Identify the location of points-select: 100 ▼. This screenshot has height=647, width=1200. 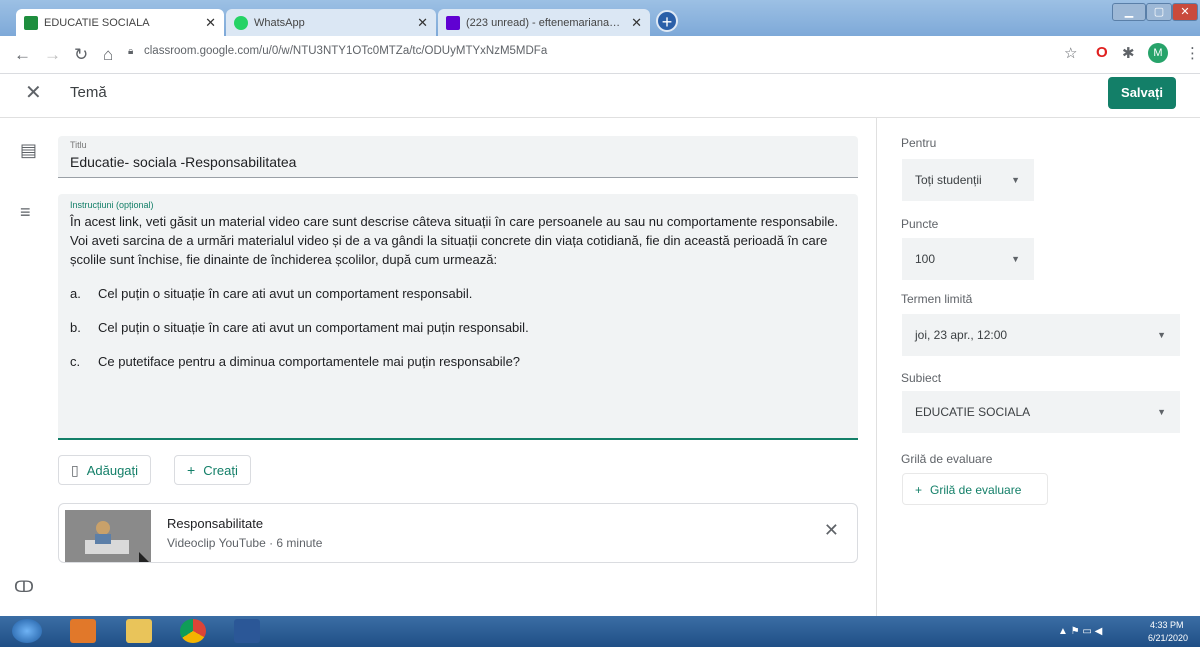
(968, 259).